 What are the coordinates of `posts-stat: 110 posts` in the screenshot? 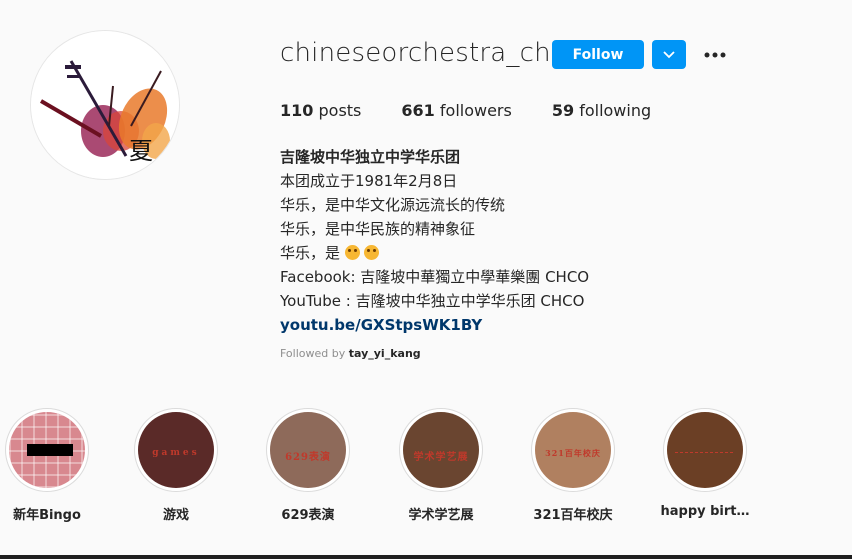 It's located at (320, 110).